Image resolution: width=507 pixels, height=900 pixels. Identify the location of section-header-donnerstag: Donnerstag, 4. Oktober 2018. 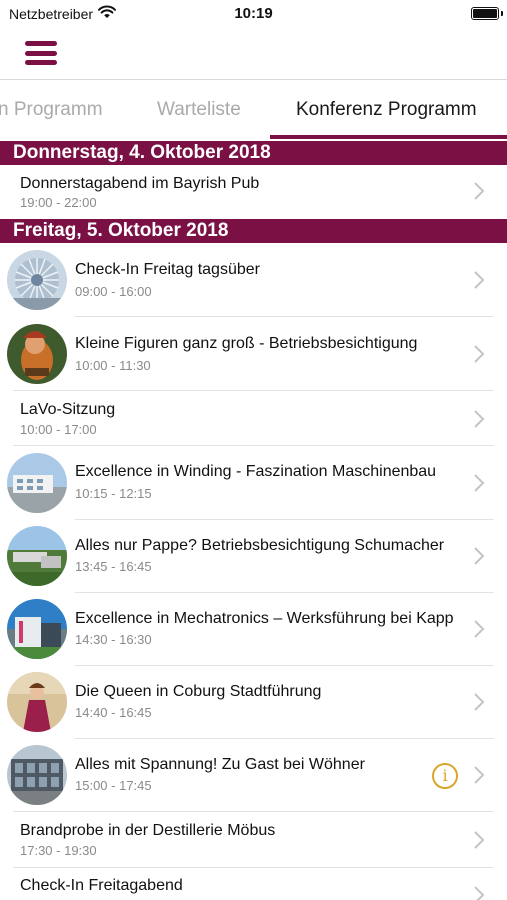
(253, 153).